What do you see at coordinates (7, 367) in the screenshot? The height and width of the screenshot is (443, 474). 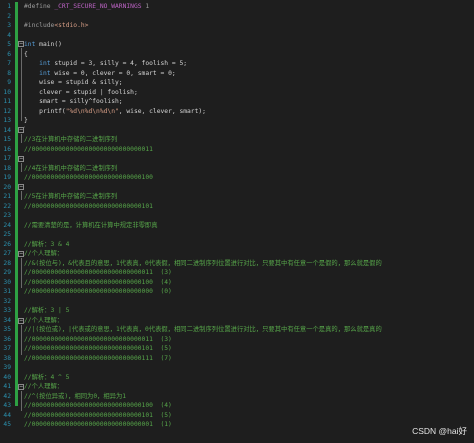 I see `line-number: 39` at bounding box center [7, 367].